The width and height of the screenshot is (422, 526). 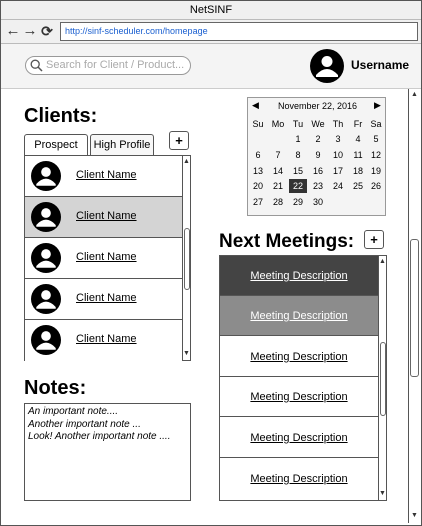 What do you see at coordinates (211, 66) in the screenshot?
I see `app-header: Search for Client / Product... Username` at bounding box center [211, 66].